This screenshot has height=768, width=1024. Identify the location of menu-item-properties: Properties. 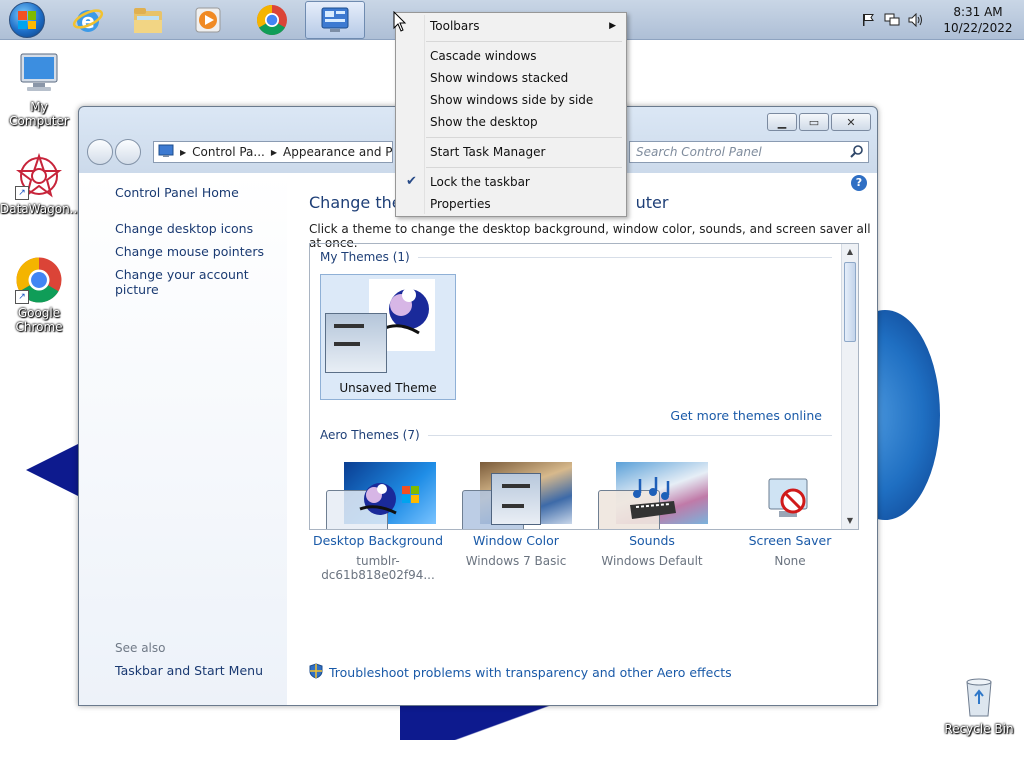
(511, 204).